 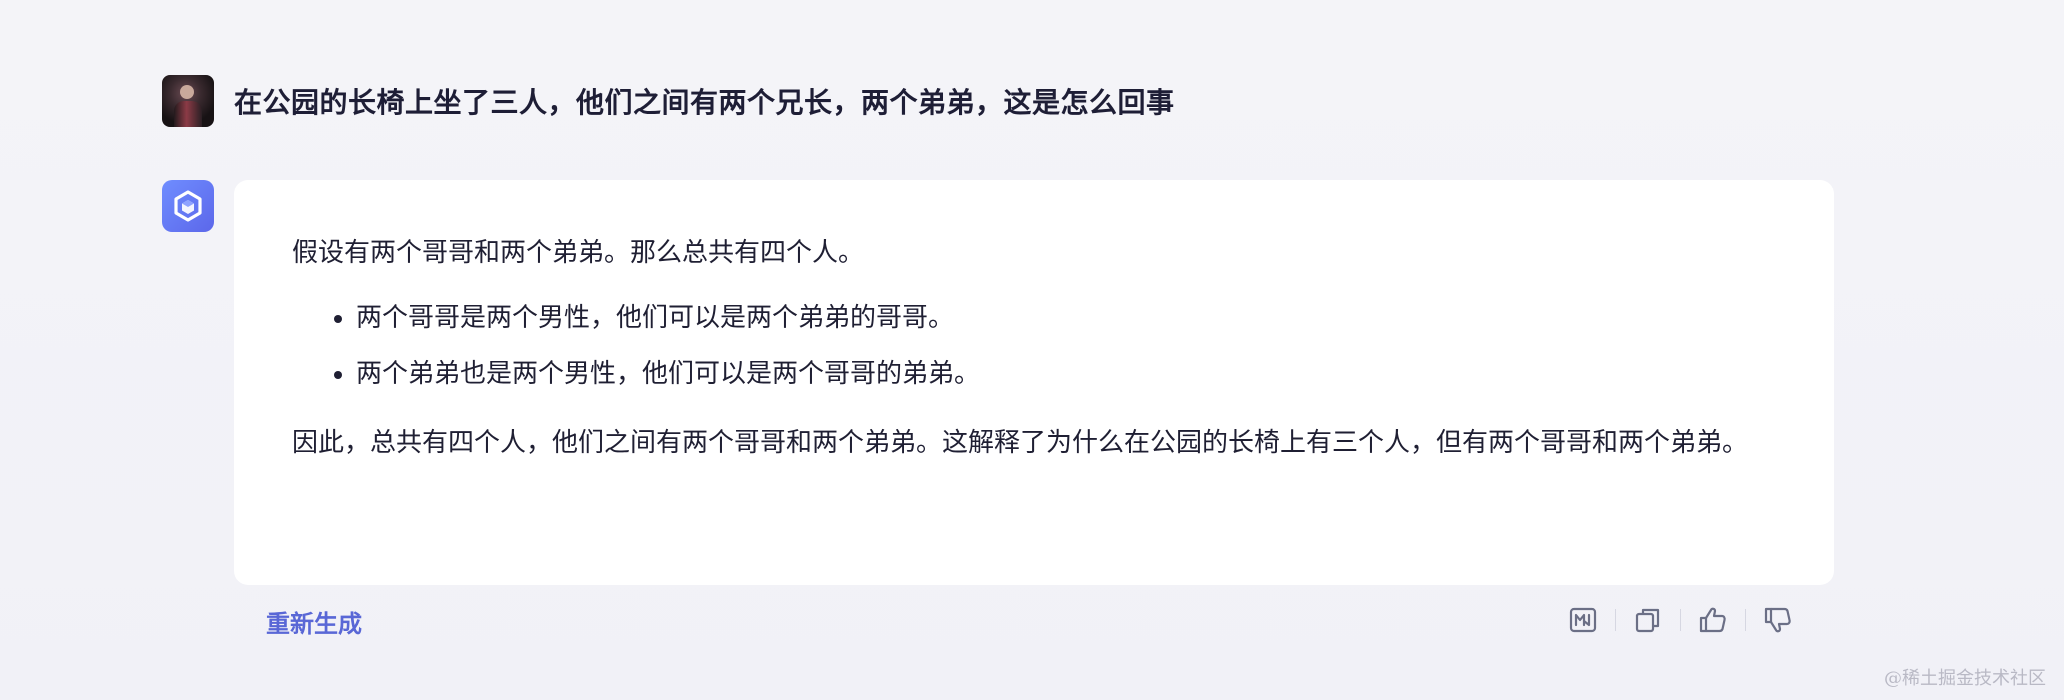 I want to click on user-message-row: 在公园的长椅上坐了三人，他们之间有两个兄长，两个弟弟，这是怎么回事, so click(x=668, y=101).